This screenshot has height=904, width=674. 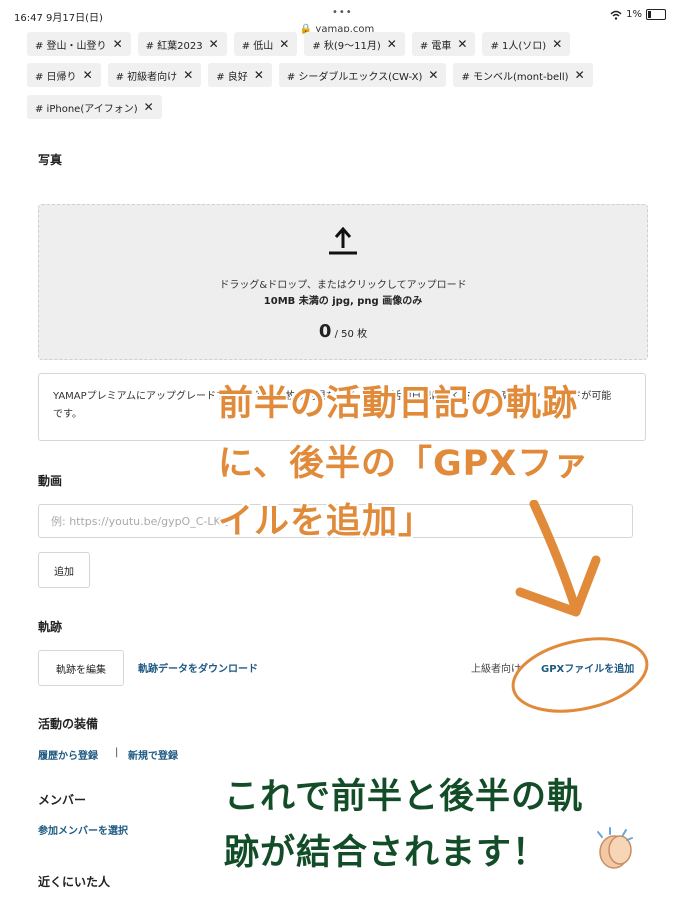 I want to click on tag-label: # 秋(9〜11月), so click(x=346, y=46).